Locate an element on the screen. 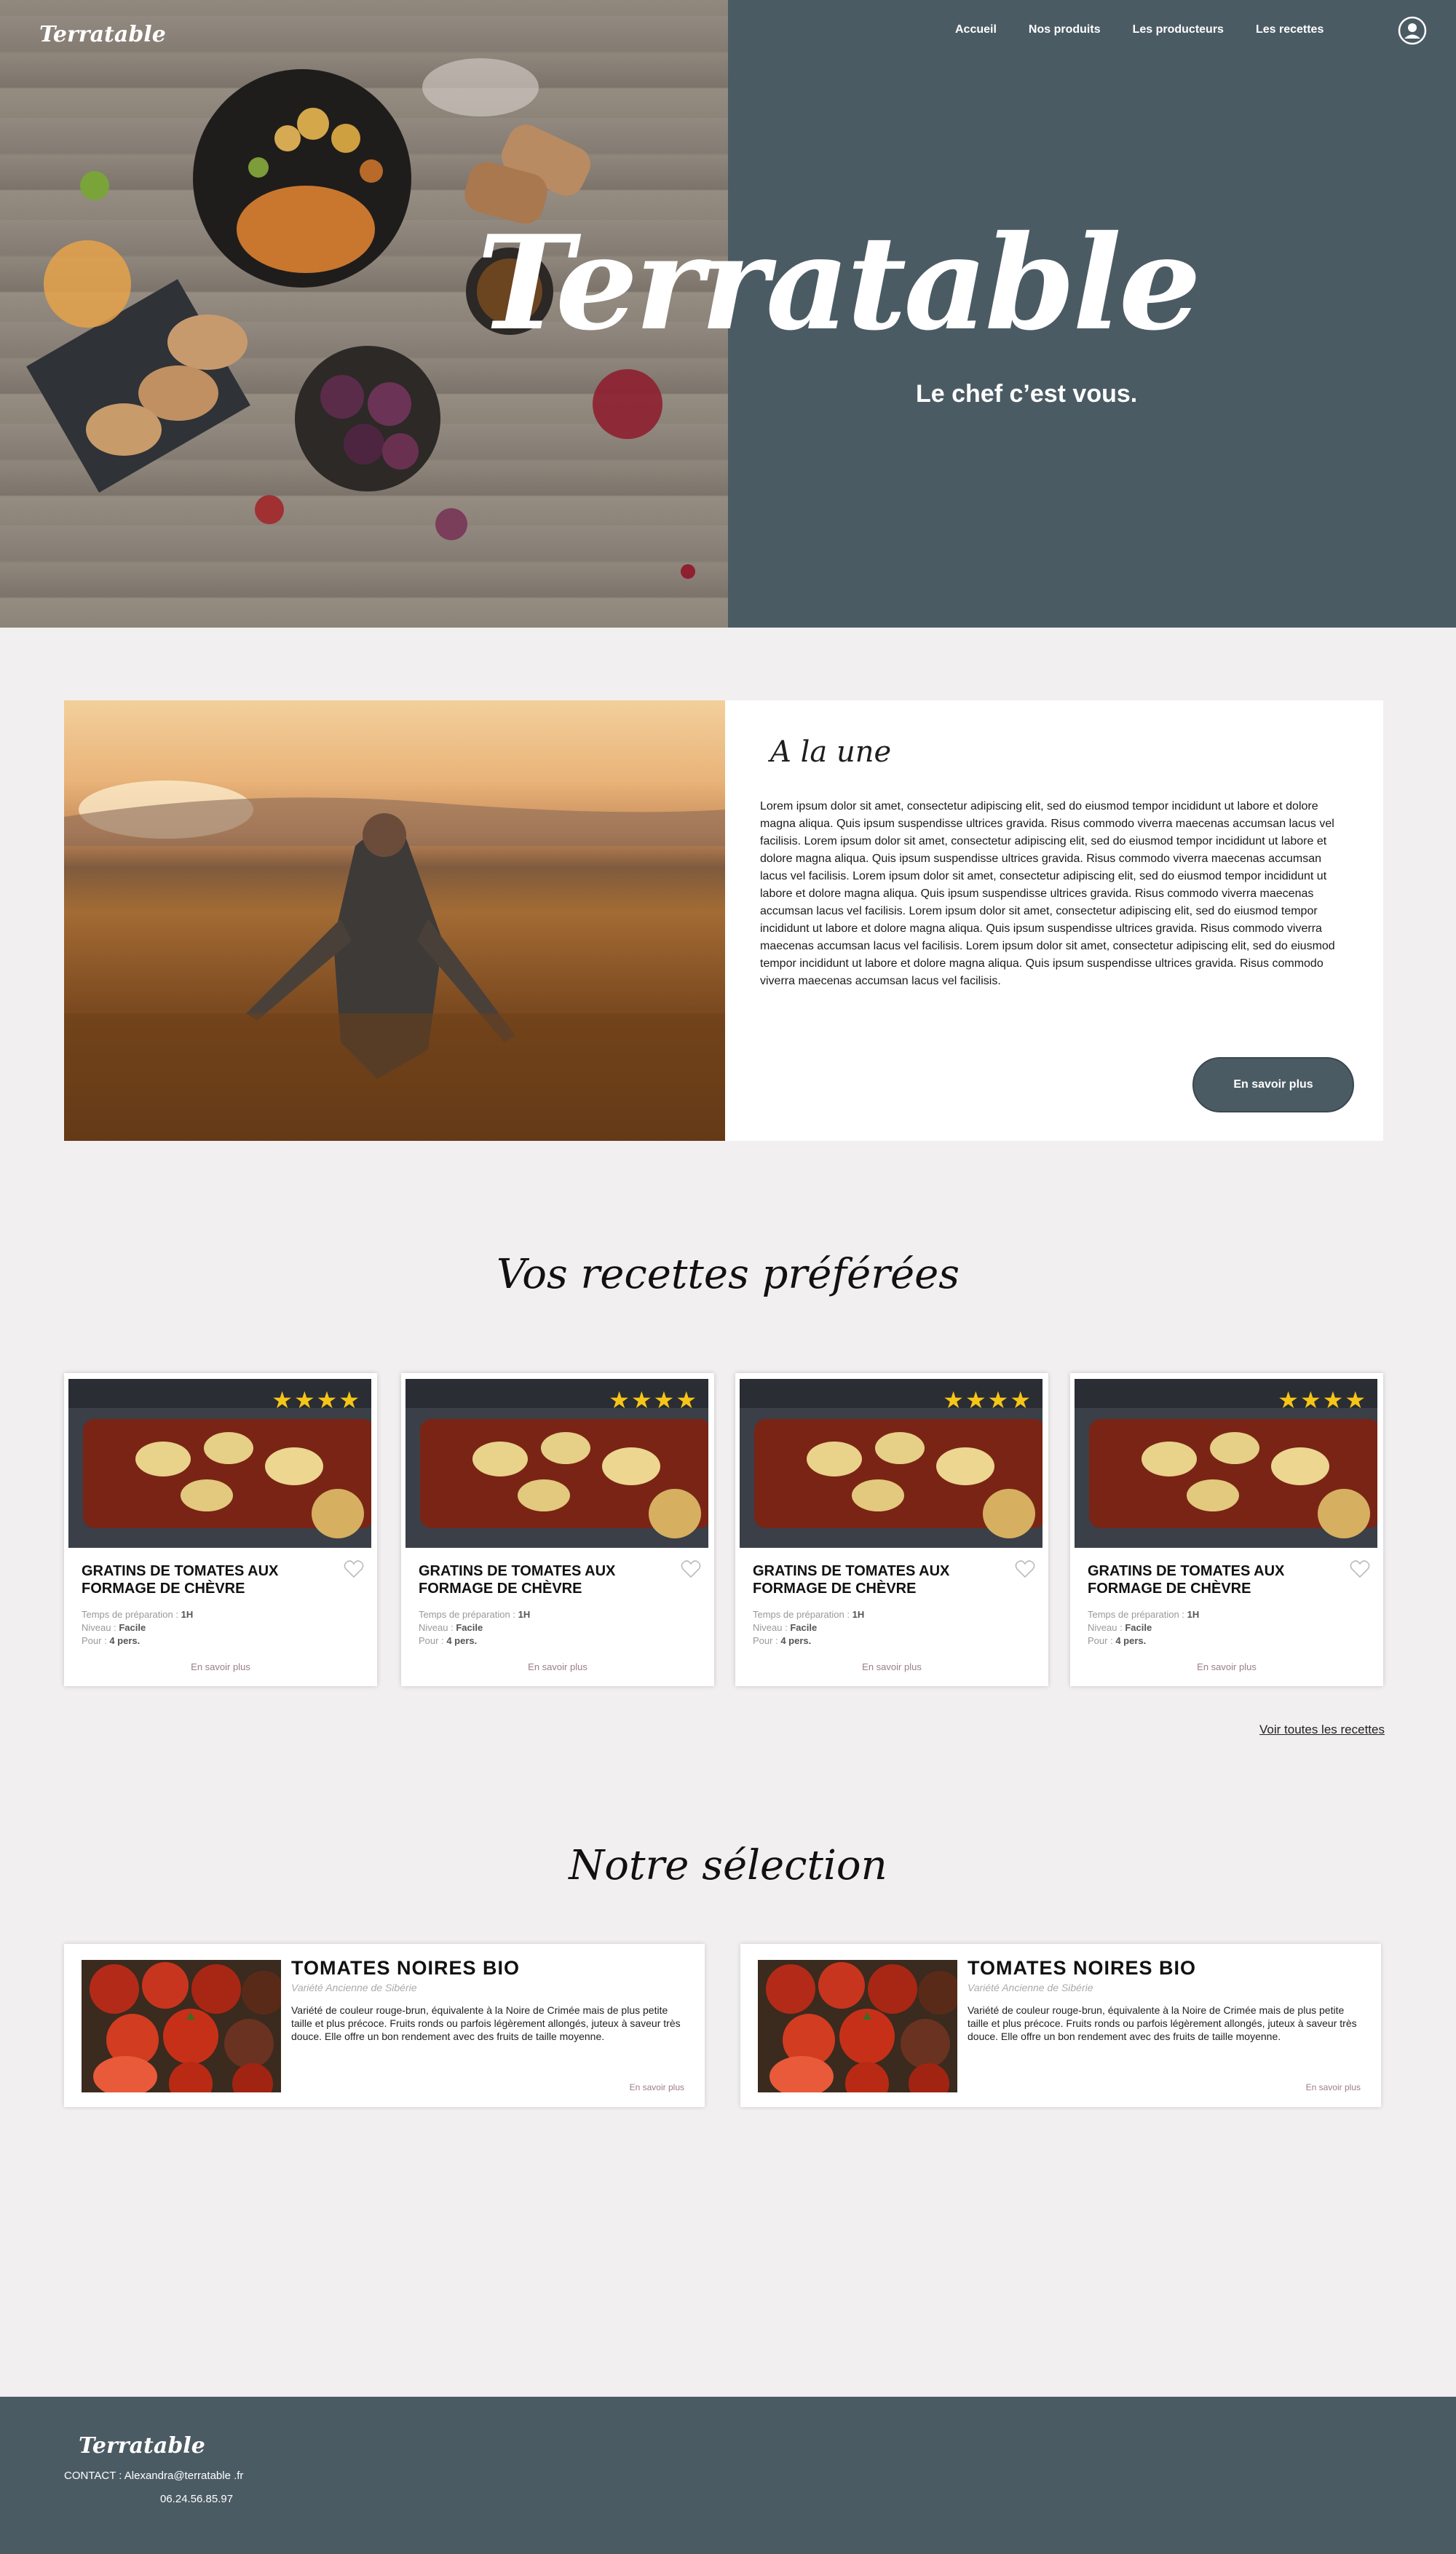  nav-item-les-recettes: Les recettes is located at coordinates (1290, 29).